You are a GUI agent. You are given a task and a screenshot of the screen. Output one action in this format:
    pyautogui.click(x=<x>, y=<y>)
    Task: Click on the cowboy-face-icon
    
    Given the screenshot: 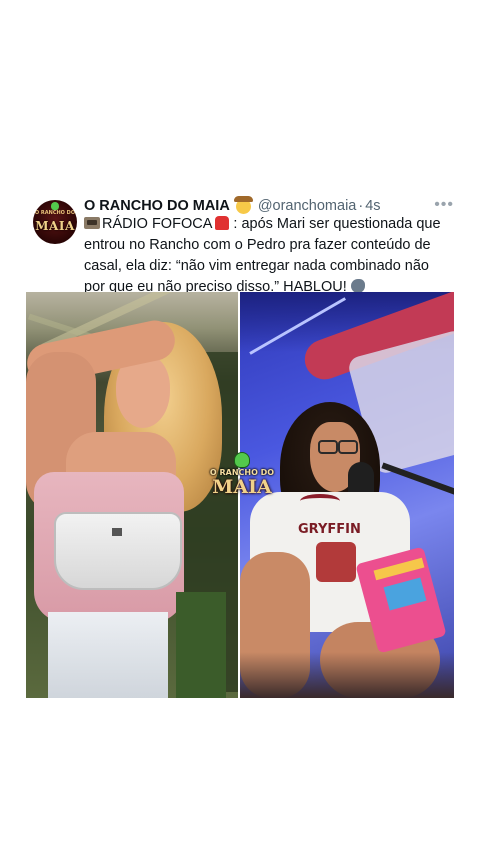 What is the action you would take?
    pyautogui.click(x=243, y=204)
    